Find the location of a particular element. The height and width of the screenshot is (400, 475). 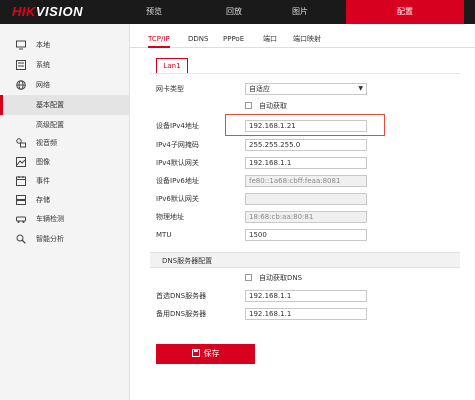

sidebar-item-label: 智能分析 is located at coordinates (50, 239).